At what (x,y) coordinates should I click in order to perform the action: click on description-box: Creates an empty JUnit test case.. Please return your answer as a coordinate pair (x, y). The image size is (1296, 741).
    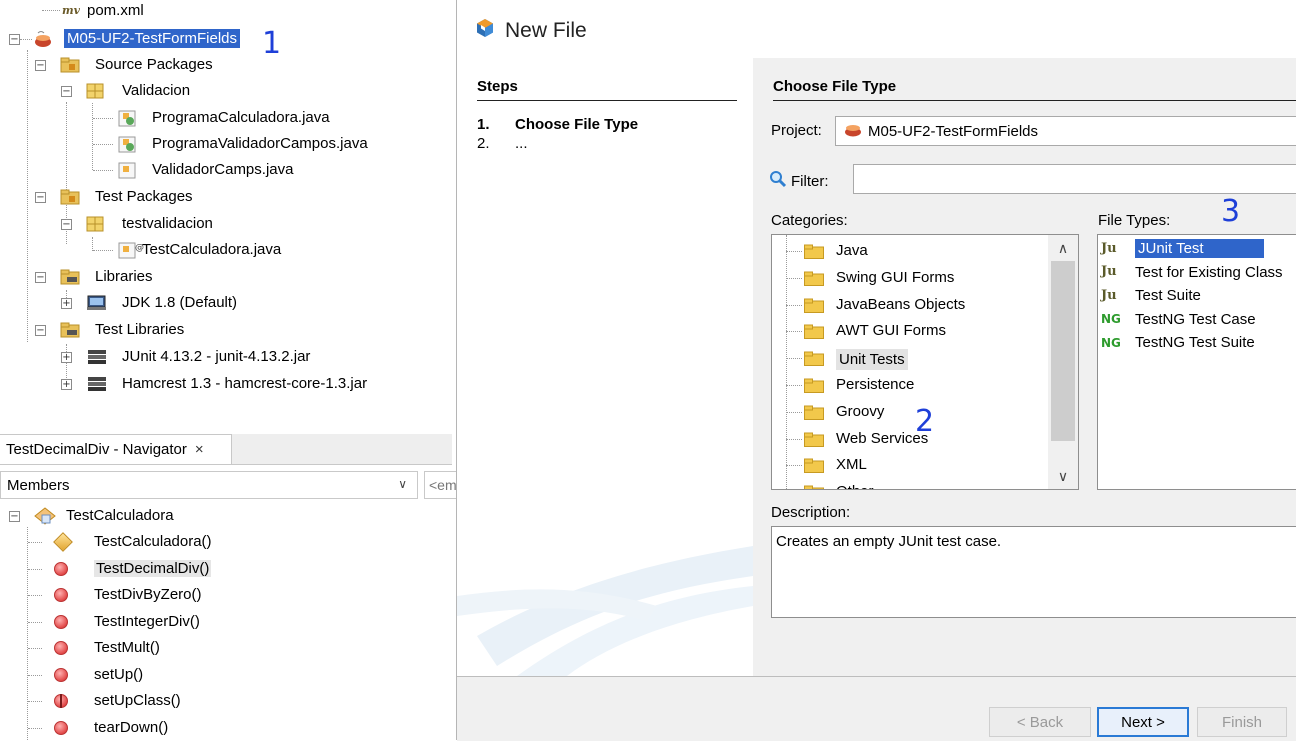
    Looking at the image, I should click on (1033, 572).